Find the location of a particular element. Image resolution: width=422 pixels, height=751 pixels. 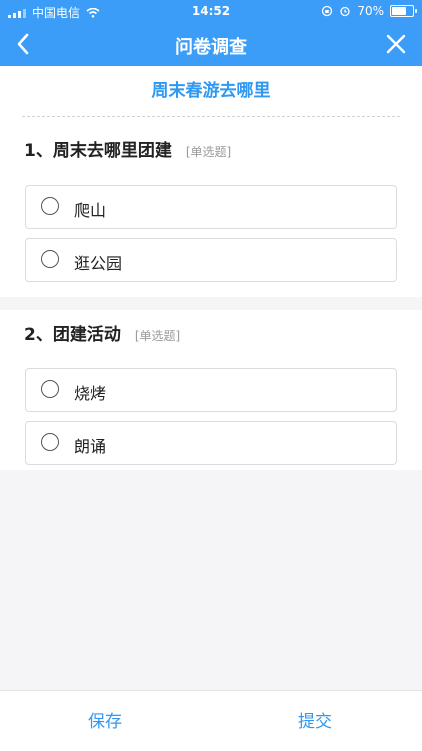

survey-header: 周末春游去哪里 is located at coordinates (211, 92).